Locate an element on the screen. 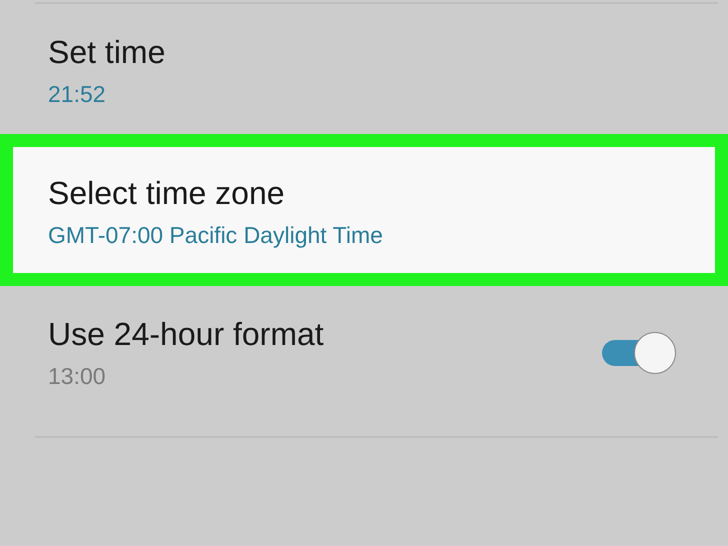 The width and height of the screenshot is (728, 546). setting-title: Use 24-hour format is located at coordinates (186, 334).